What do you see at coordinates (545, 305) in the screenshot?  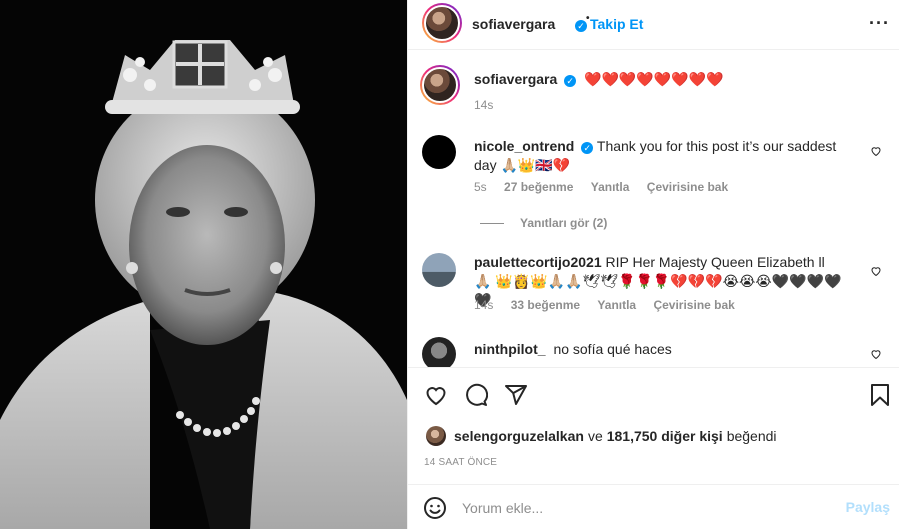 I see `comment-likes: 33 beğenme` at bounding box center [545, 305].